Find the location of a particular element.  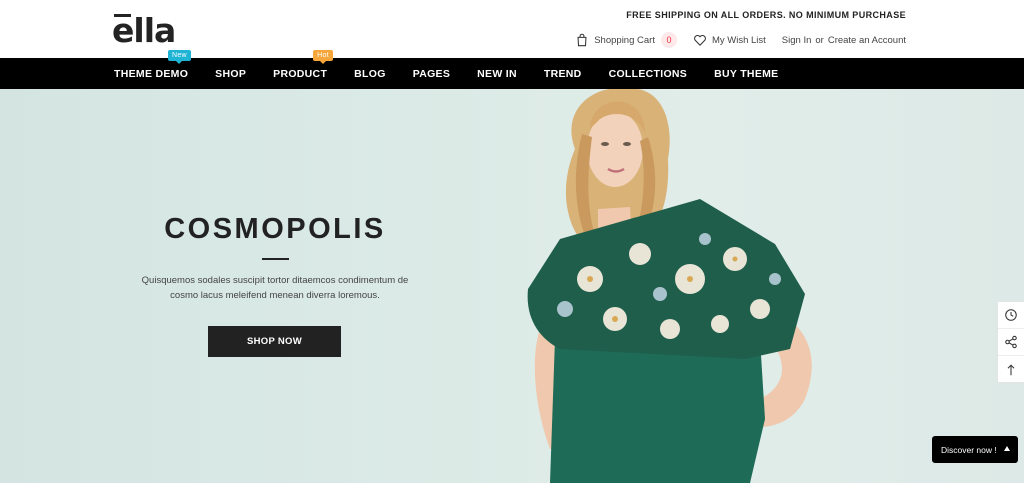

nav-item-label: COLLECTIONS is located at coordinates (648, 73).